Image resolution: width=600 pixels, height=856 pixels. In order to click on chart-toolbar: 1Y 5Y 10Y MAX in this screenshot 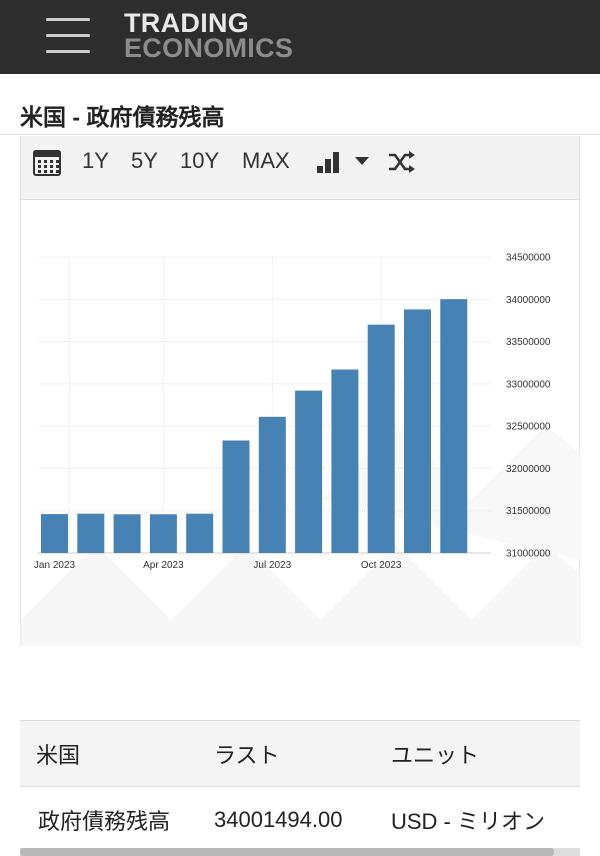, I will do `click(300, 168)`.